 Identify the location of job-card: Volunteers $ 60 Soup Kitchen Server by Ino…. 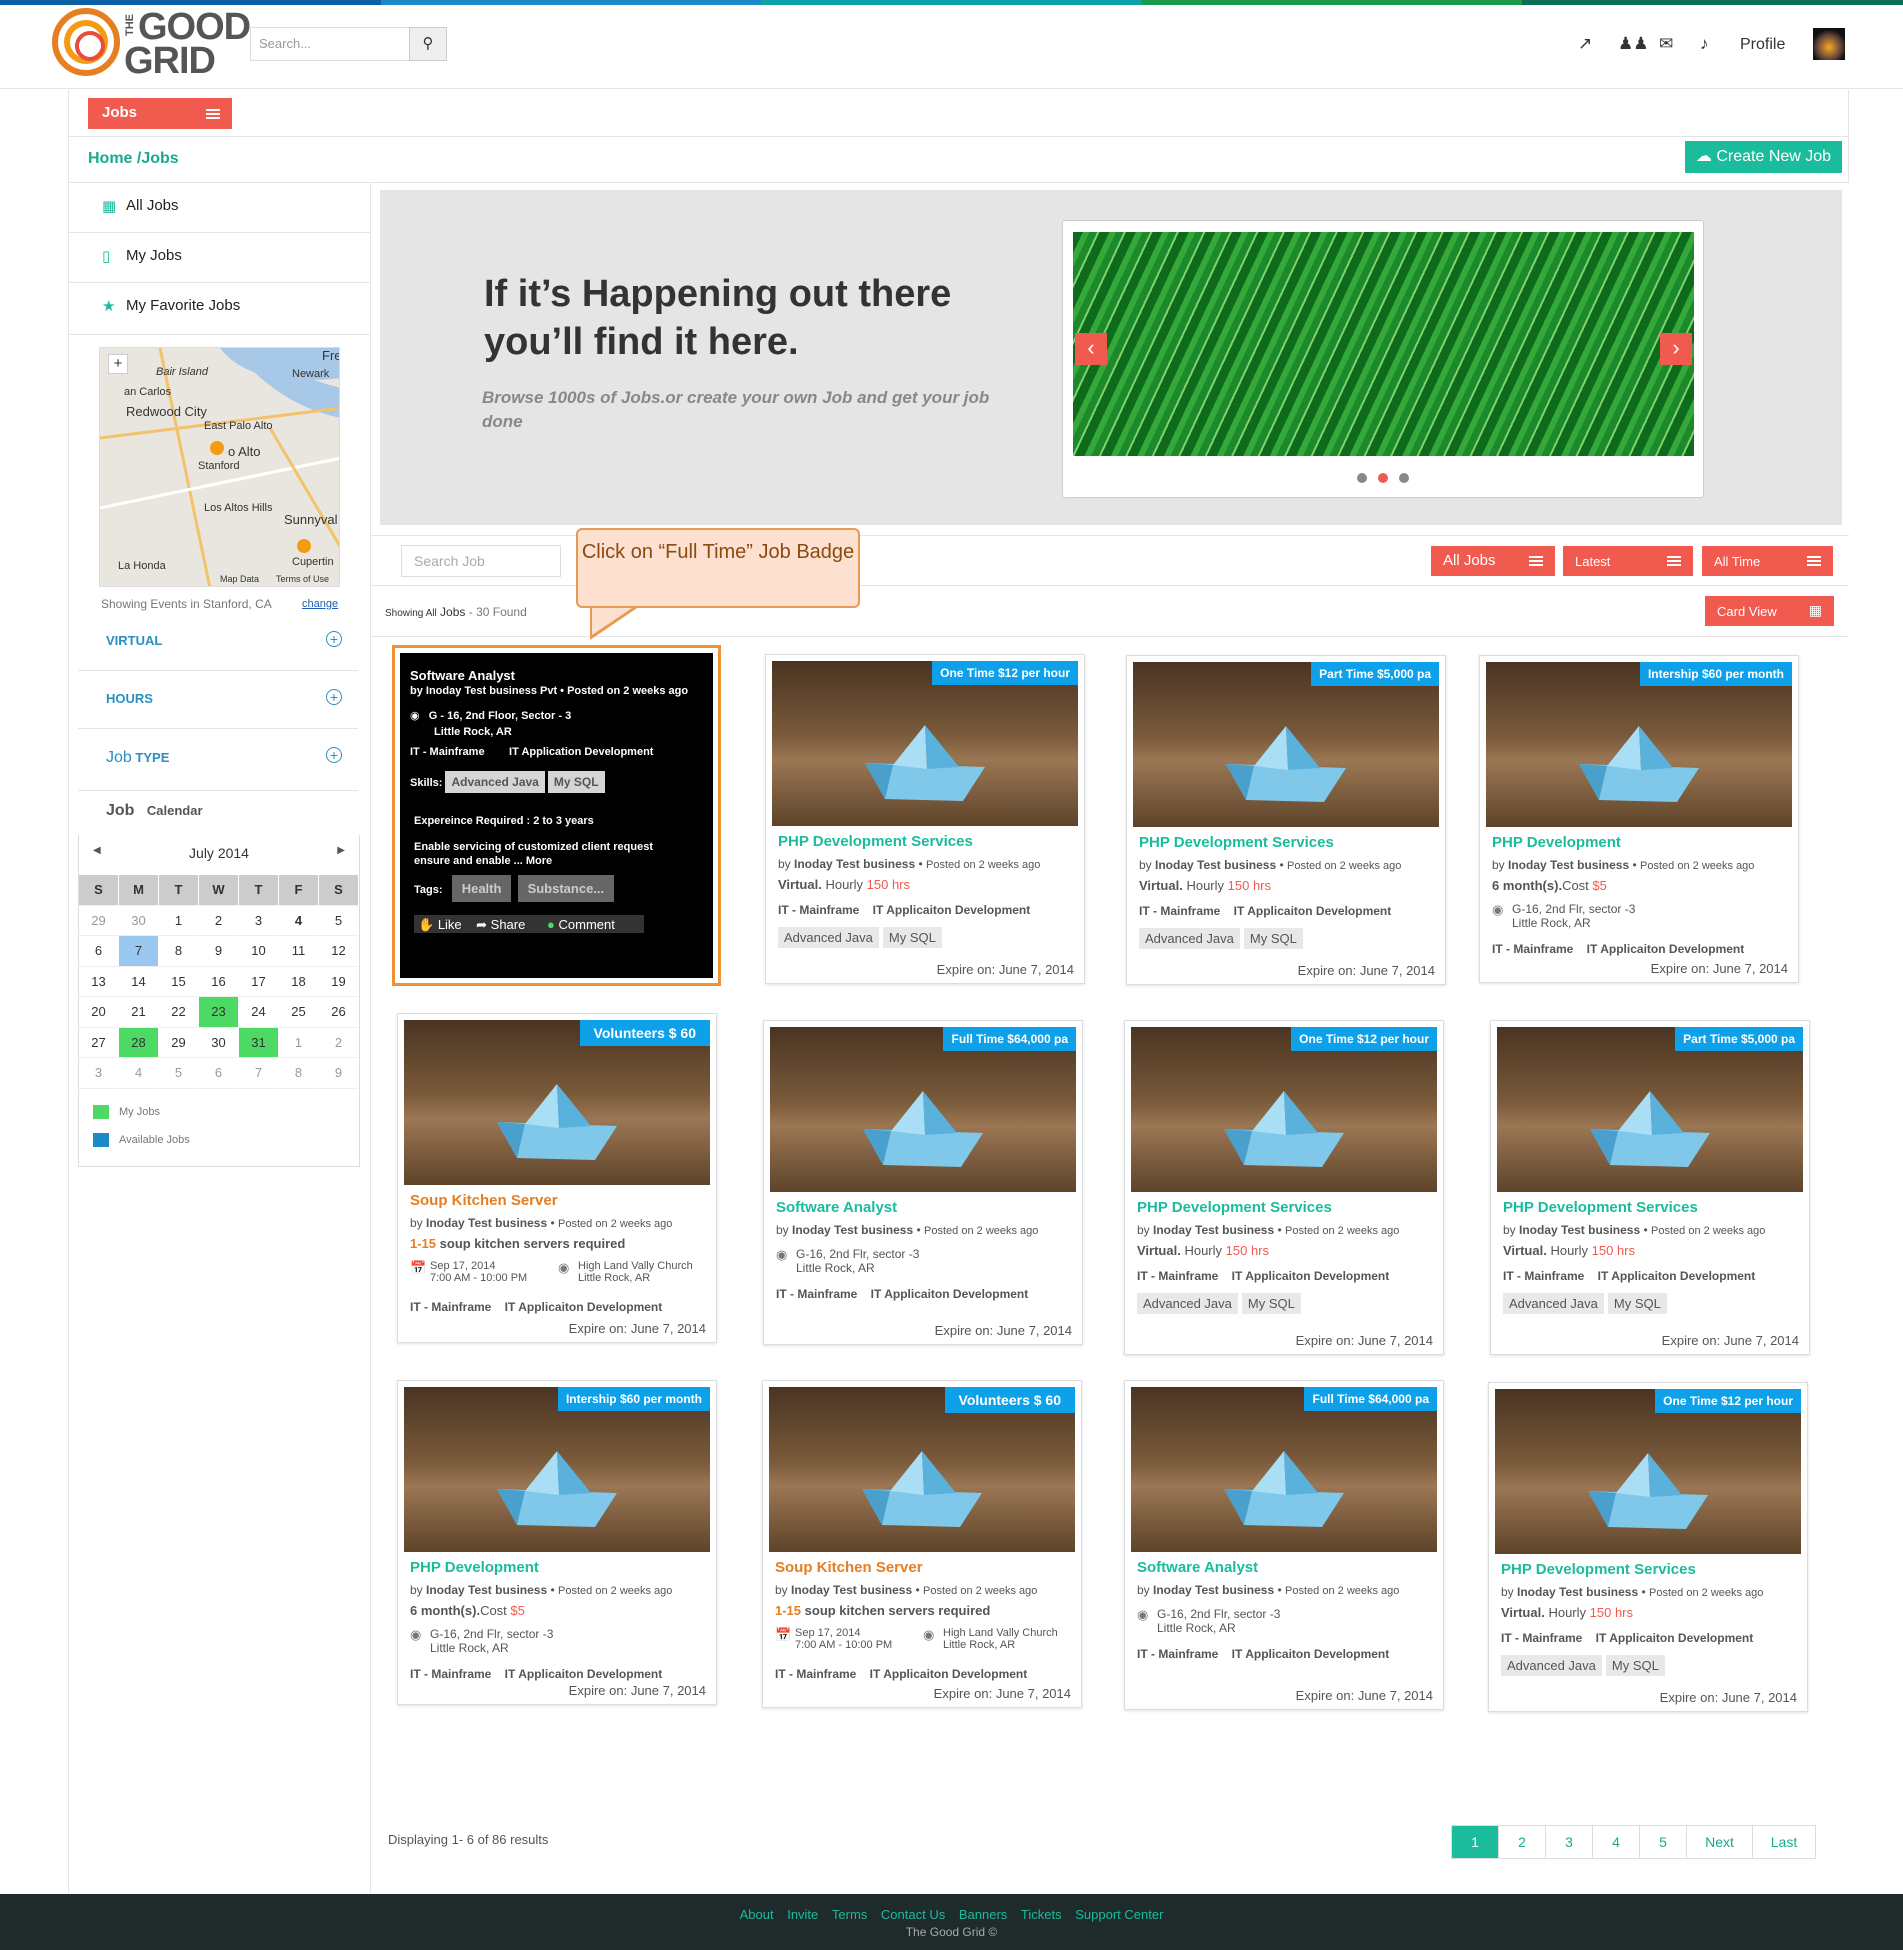
(557, 1178).